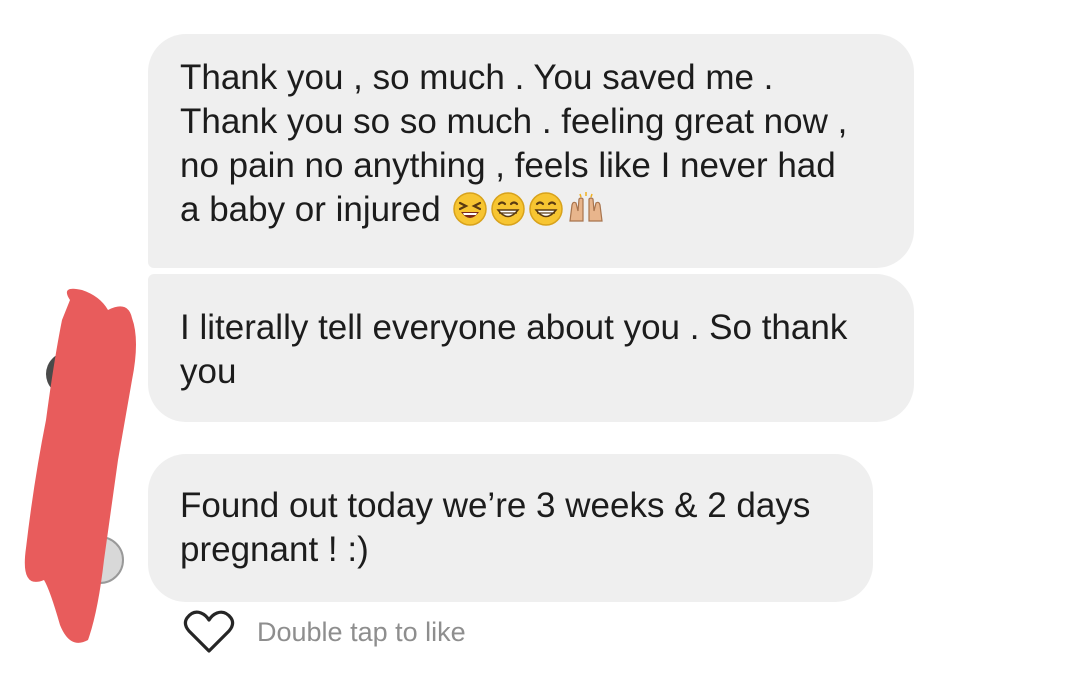 The height and width of the screenshot is (676, 1080). I want to click on raising-hands-emoji, so click(586, 207).